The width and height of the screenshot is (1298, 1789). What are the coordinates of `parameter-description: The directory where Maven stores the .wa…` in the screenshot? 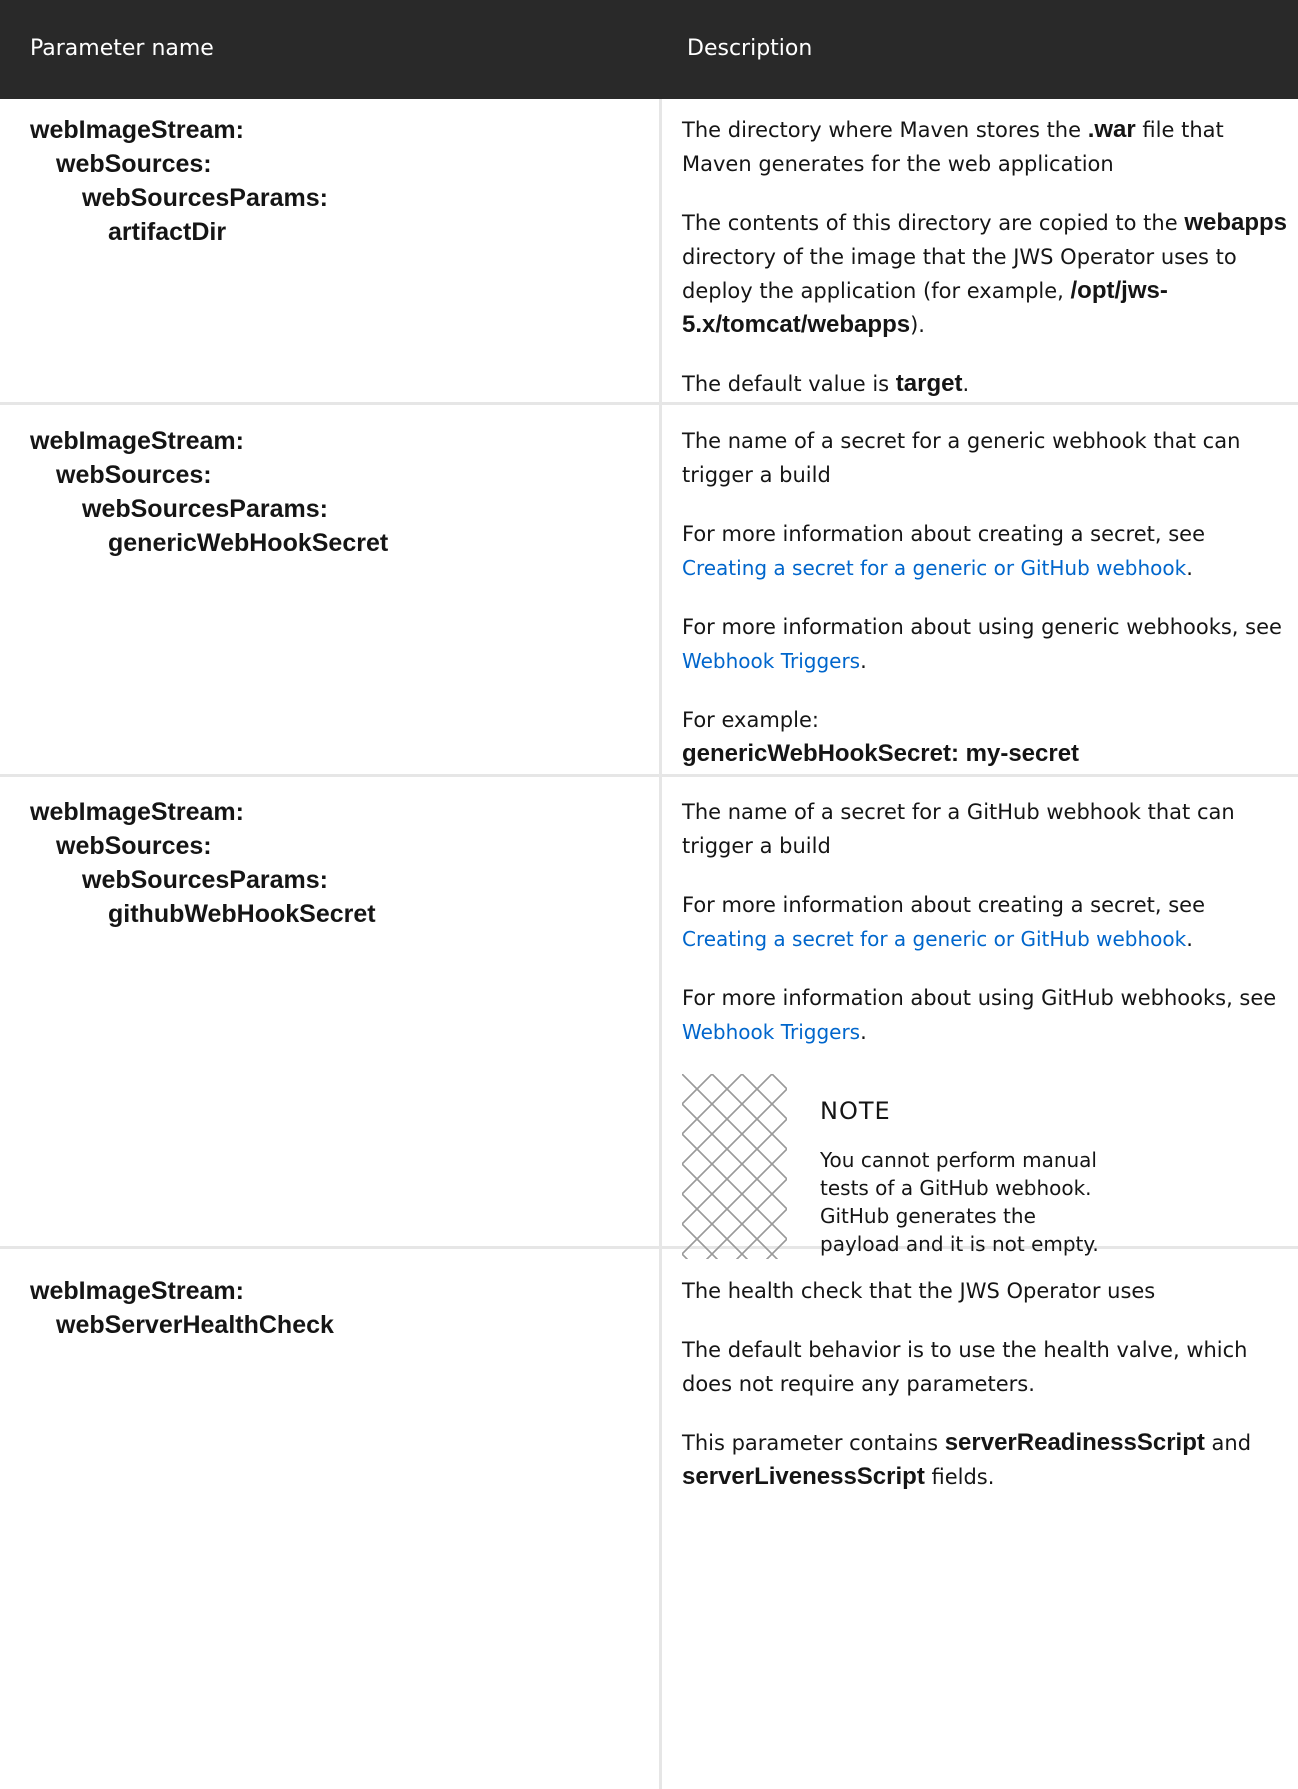 It's located at (985, 256).